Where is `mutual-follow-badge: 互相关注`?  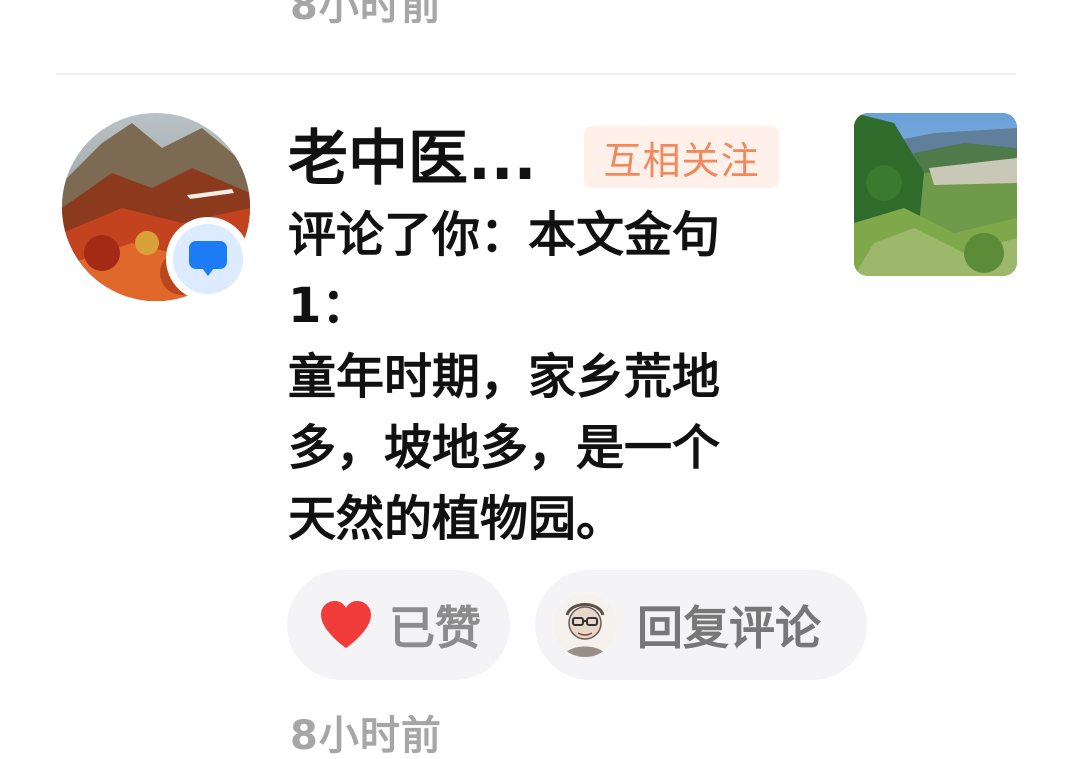
mutual-follow-badge: 互相关注 is located at coordinates (681, 157).